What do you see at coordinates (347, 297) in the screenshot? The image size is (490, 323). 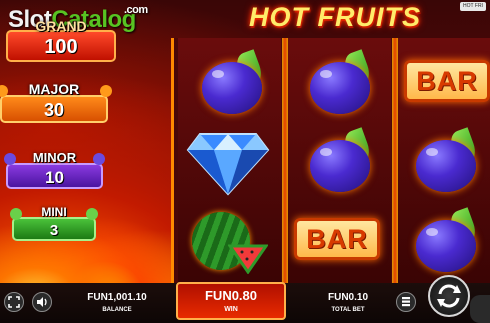 I see `total-bet-value: FUN0.10` at bounding box center [347, 297].